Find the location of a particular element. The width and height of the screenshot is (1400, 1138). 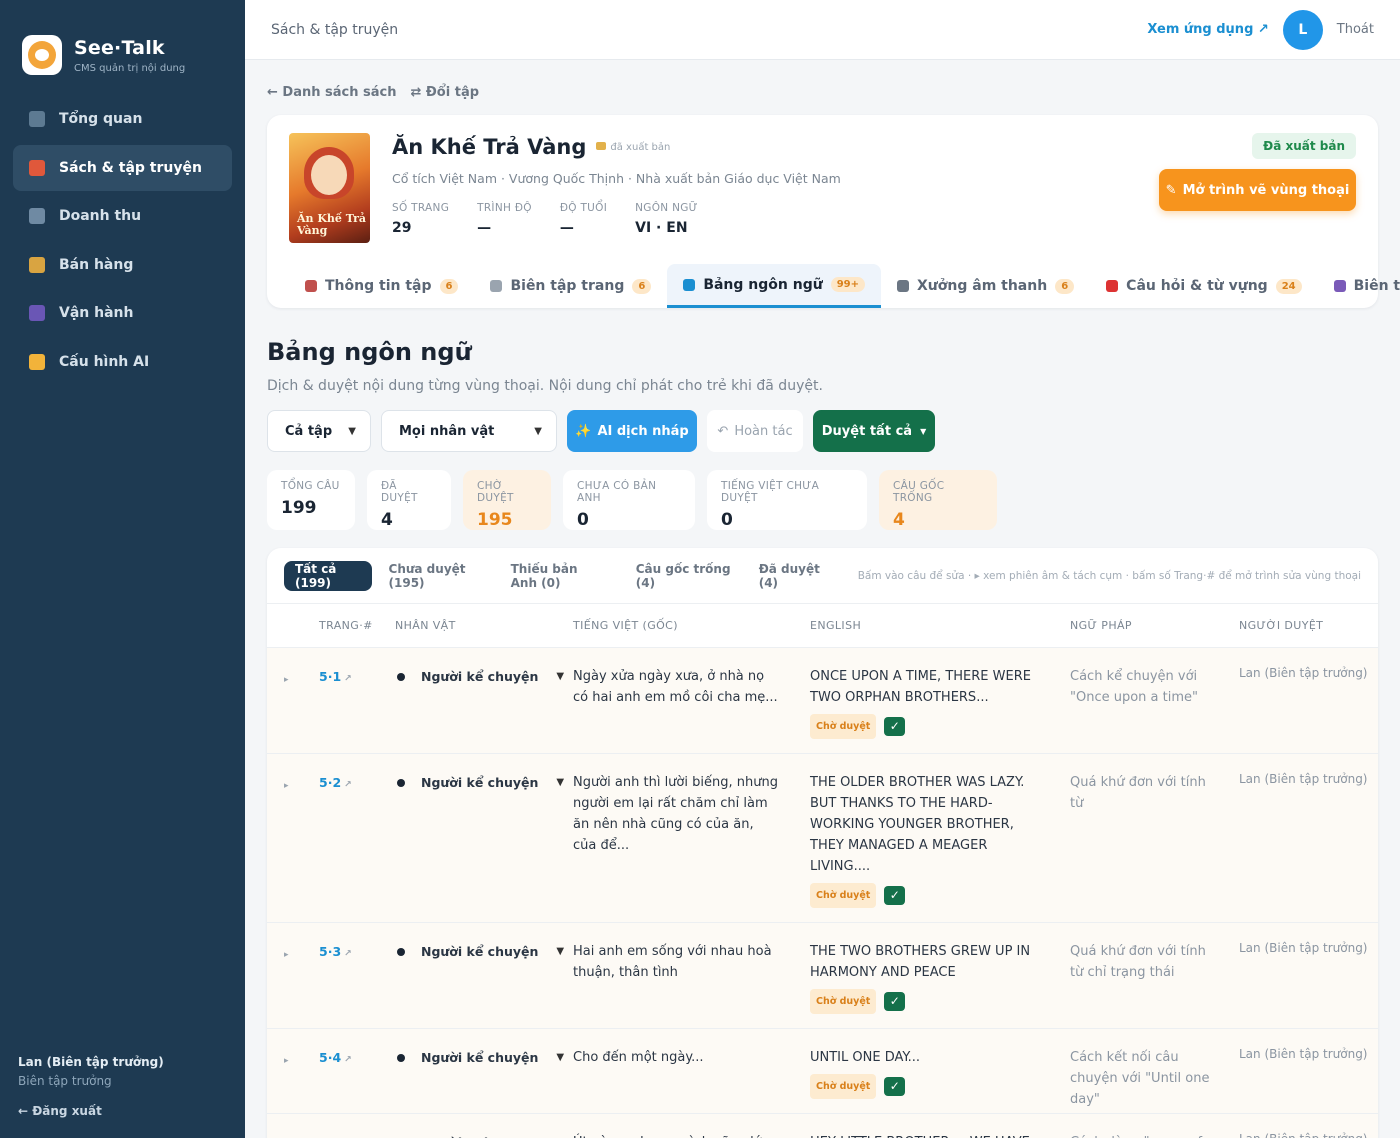

filter-chip: Thiếu bản Anh (0) is located at coordinates (559, 576).